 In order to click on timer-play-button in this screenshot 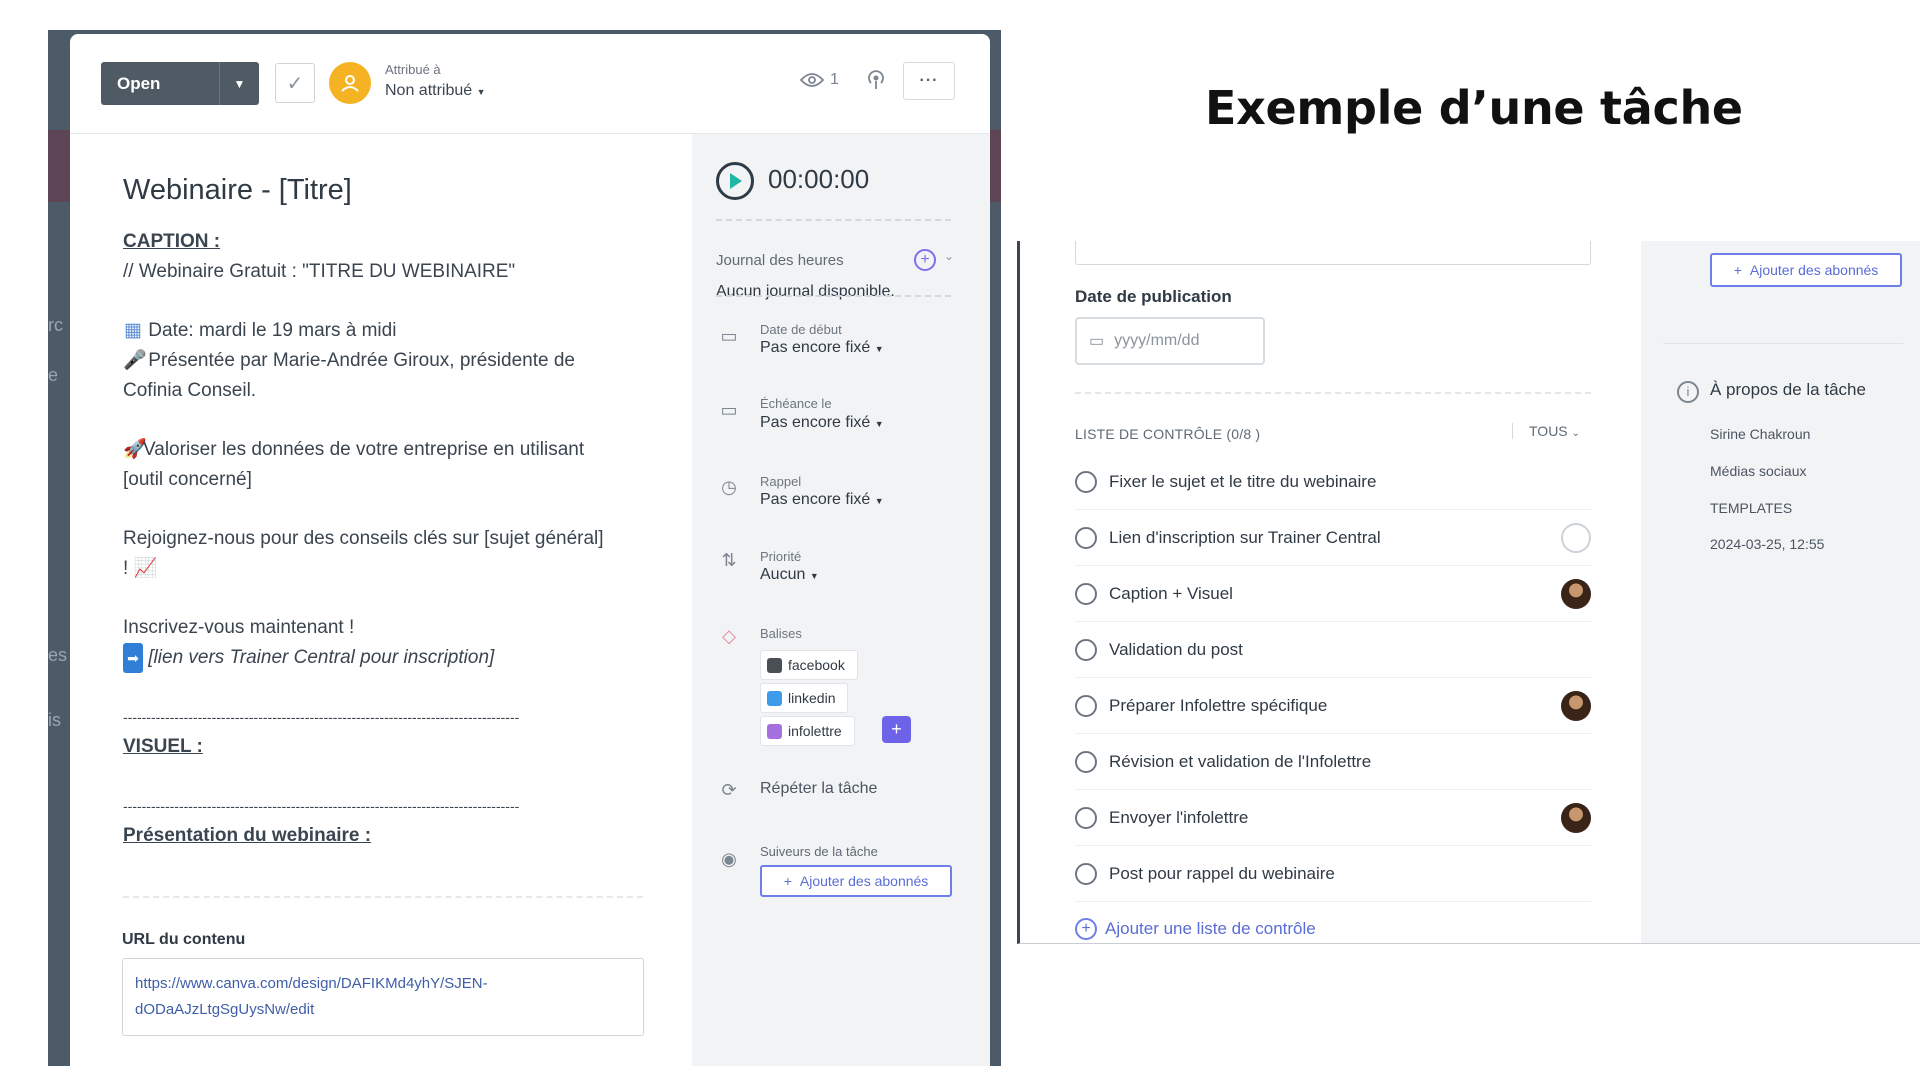, I will do `click(735, 181)`.